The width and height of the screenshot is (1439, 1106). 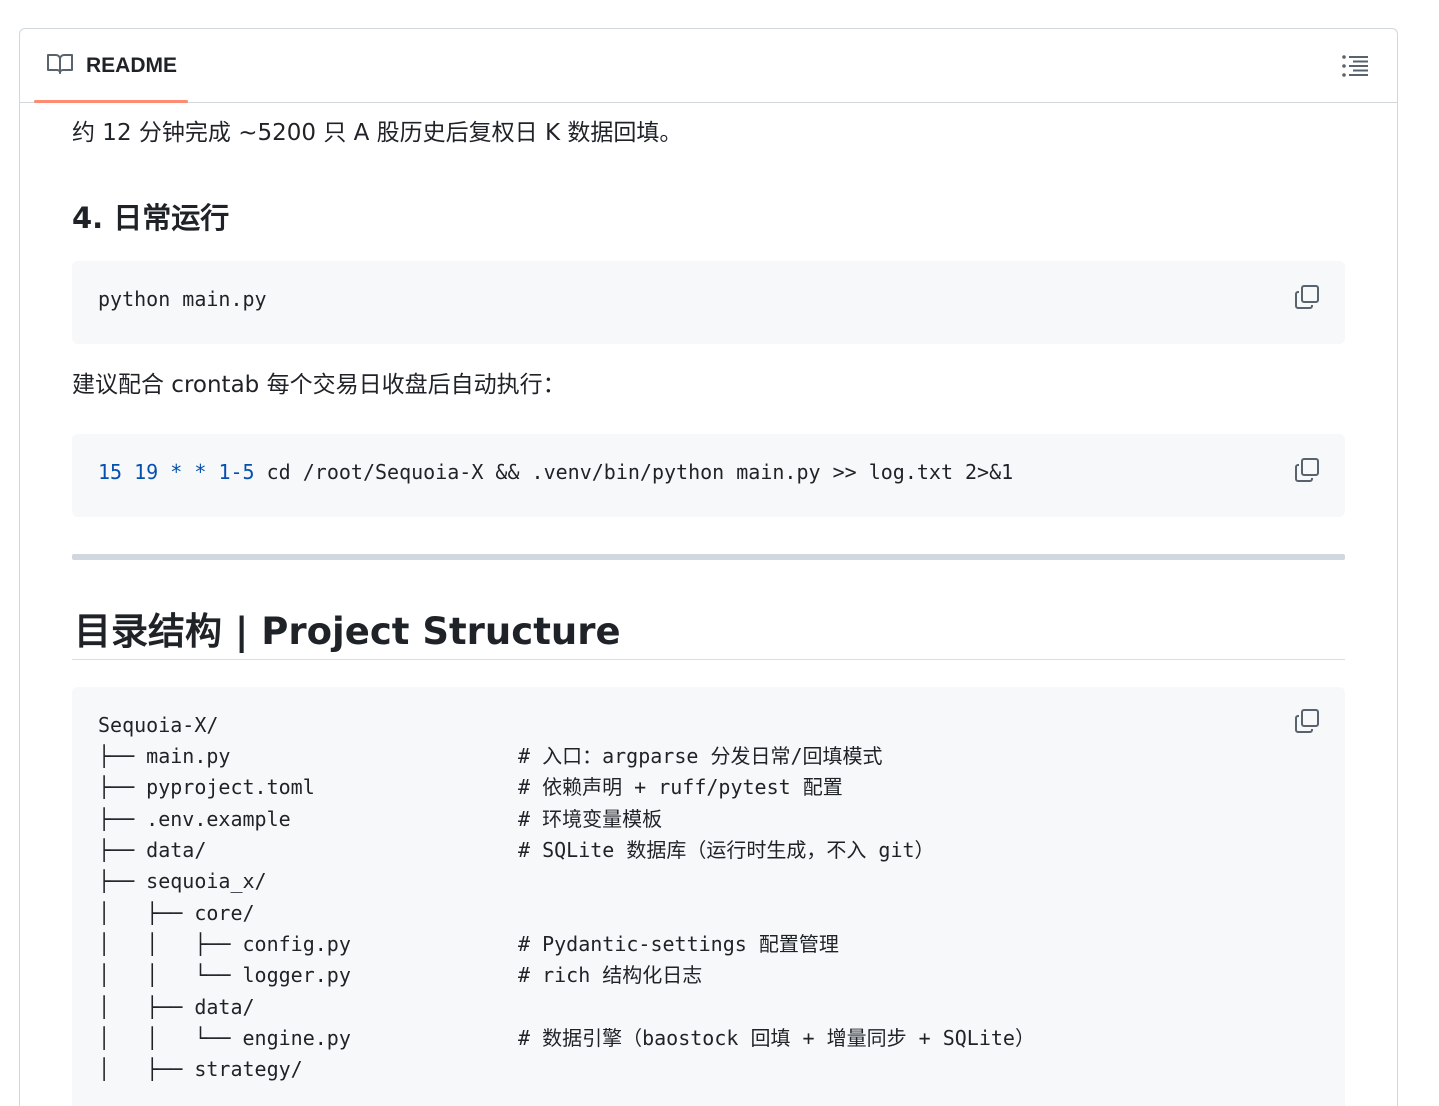 What do you see at coordinates (708, 557) in the screenshot?
I see `horizontal-rule` at bounding box center [708, 557].